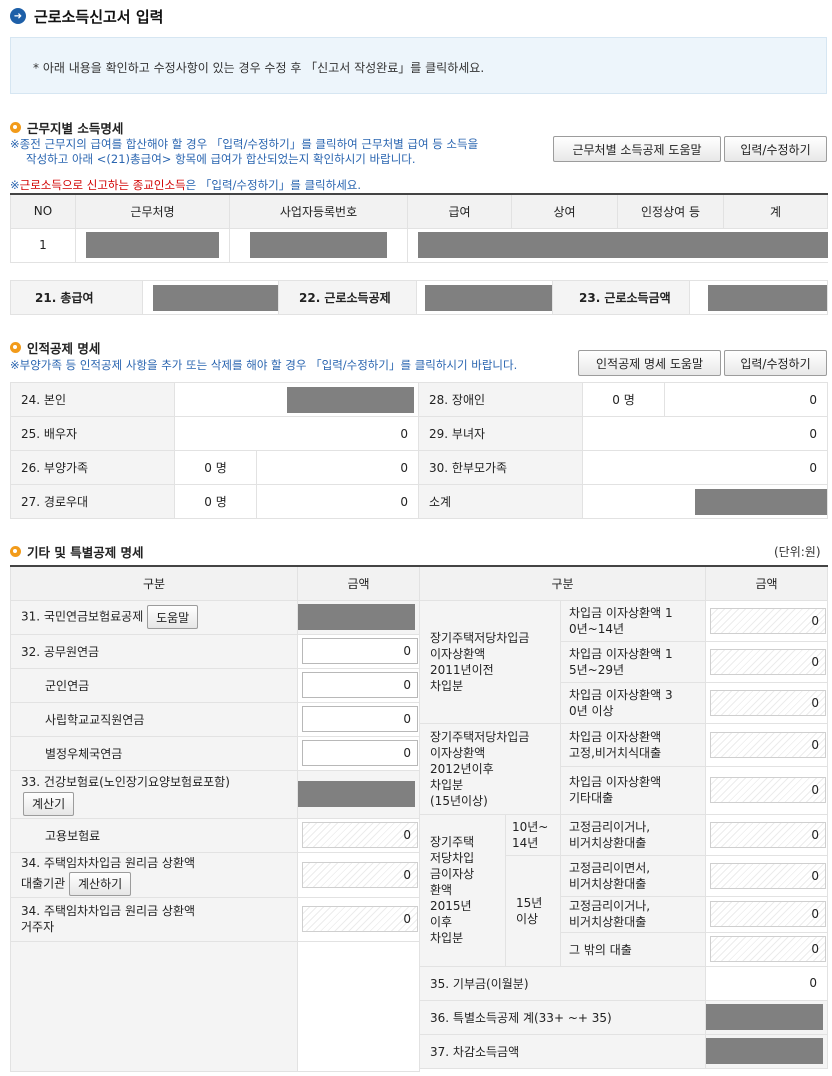 Image resolution: width=832 pixels, height=1076 pixels. I want to click on section-title: 기타 및 특별공제 명세, so click(85, 552).